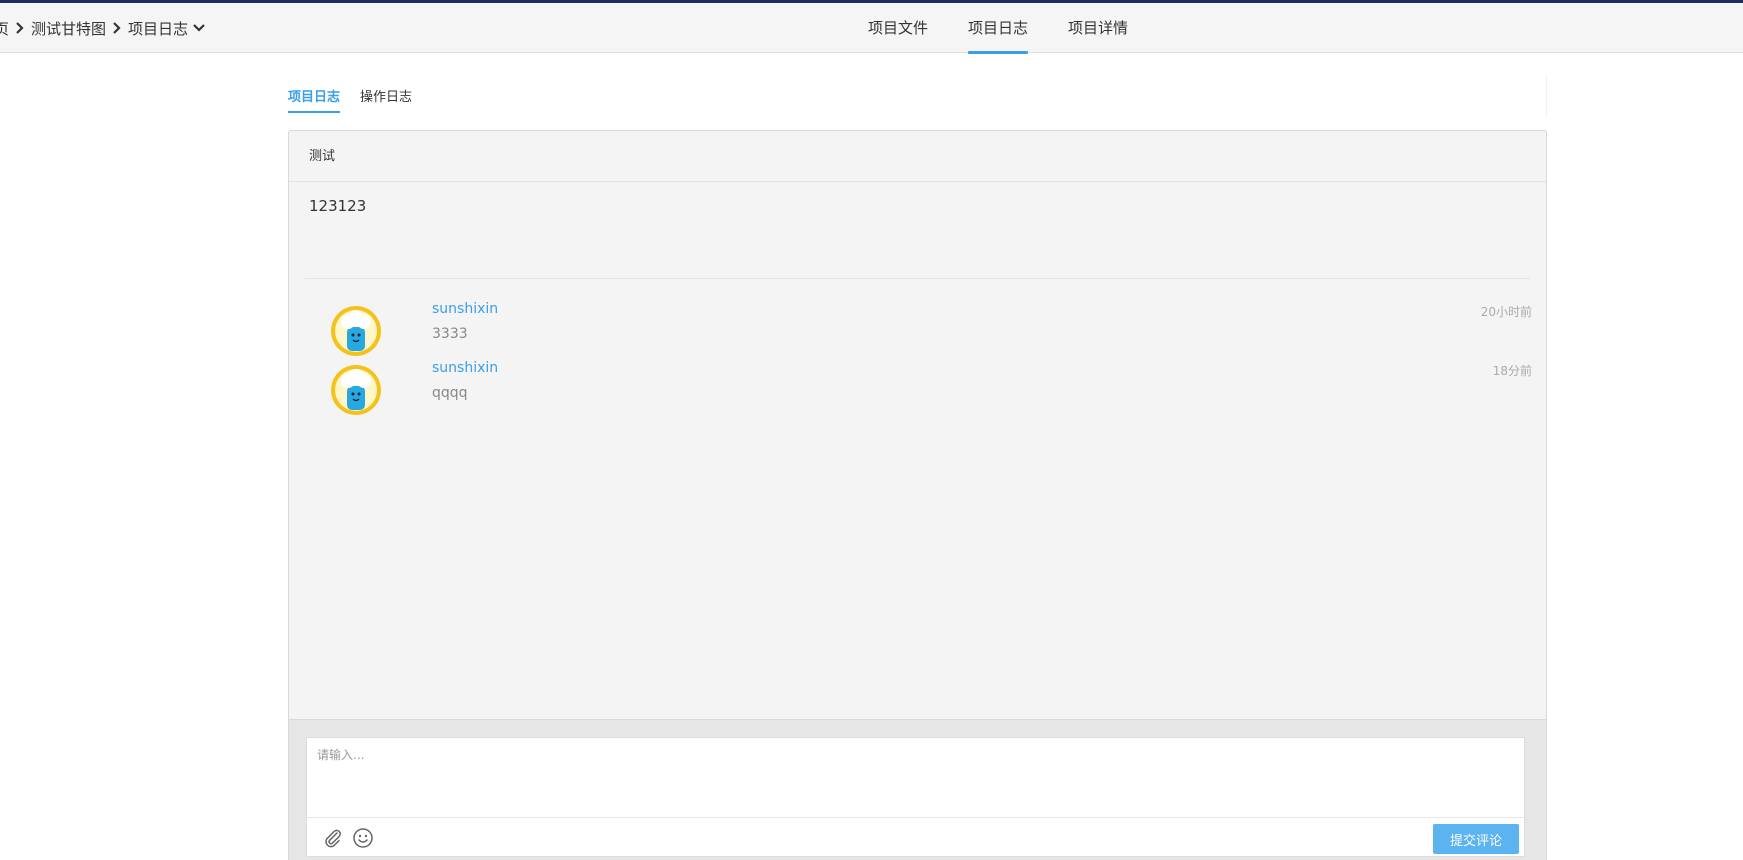 The image size is (1743, 860). I want to click on log-body: 123123, so click(338, 206).